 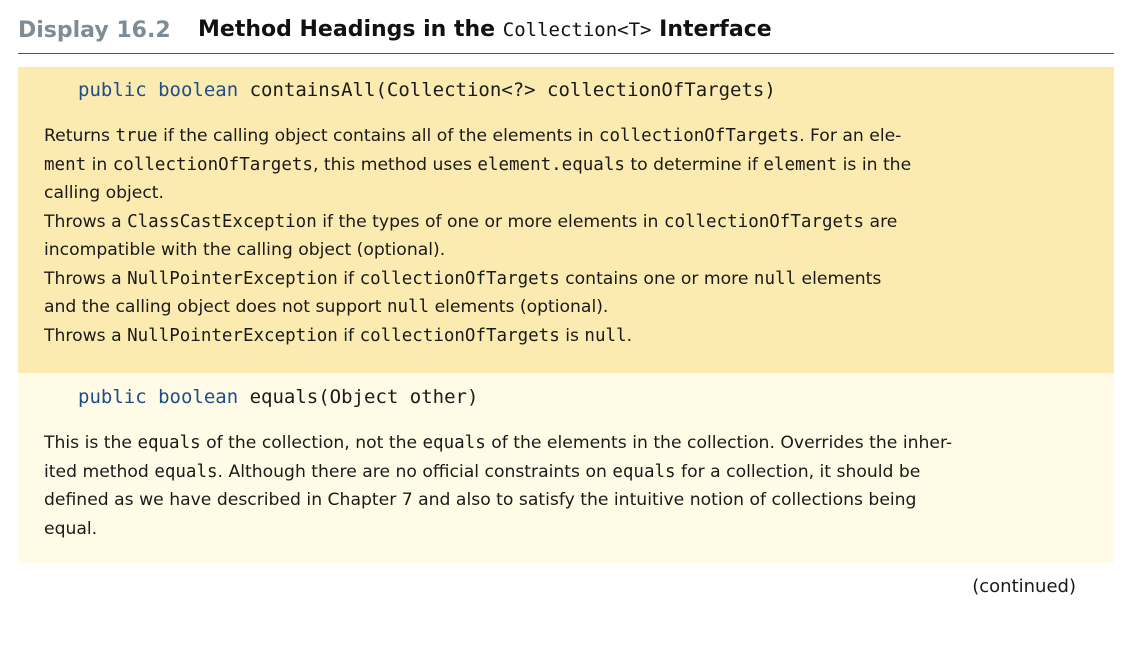 What do you see at coordinates (694, 164) in the screenshot?
I see `description-text: to determine if` at bounding box center [694, 164].